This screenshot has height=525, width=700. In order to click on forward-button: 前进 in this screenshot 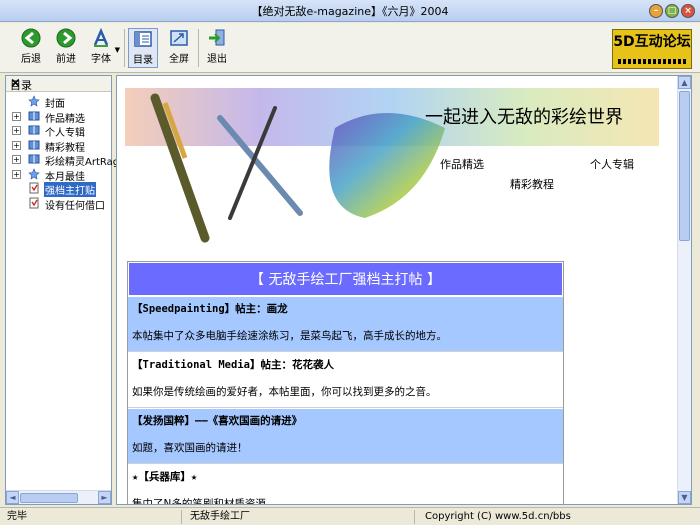, I will do `click(66, 48)`.